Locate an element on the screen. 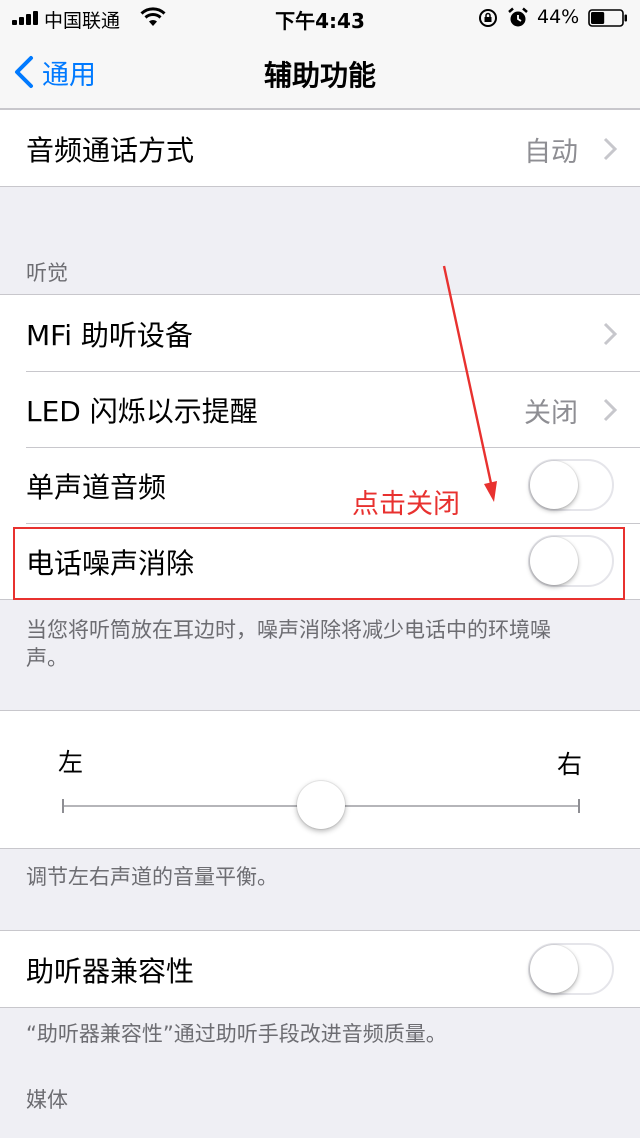 The image size is (640, 1138). orientation-lock-icon is located at coordinates (488, 18).